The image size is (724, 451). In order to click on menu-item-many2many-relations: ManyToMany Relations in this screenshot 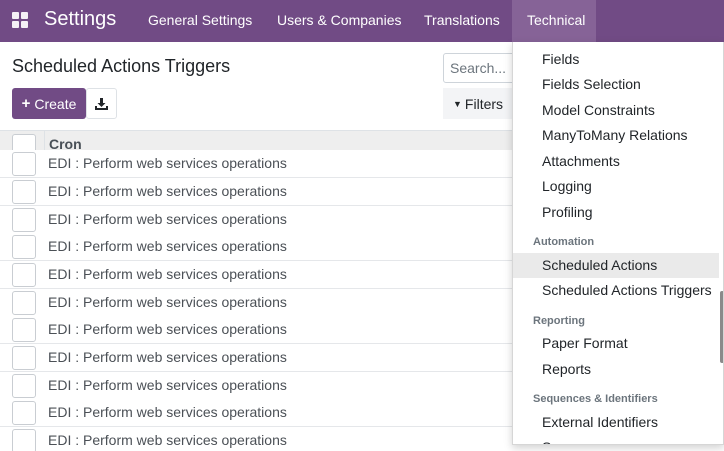, I will do `click(616, 135)`.